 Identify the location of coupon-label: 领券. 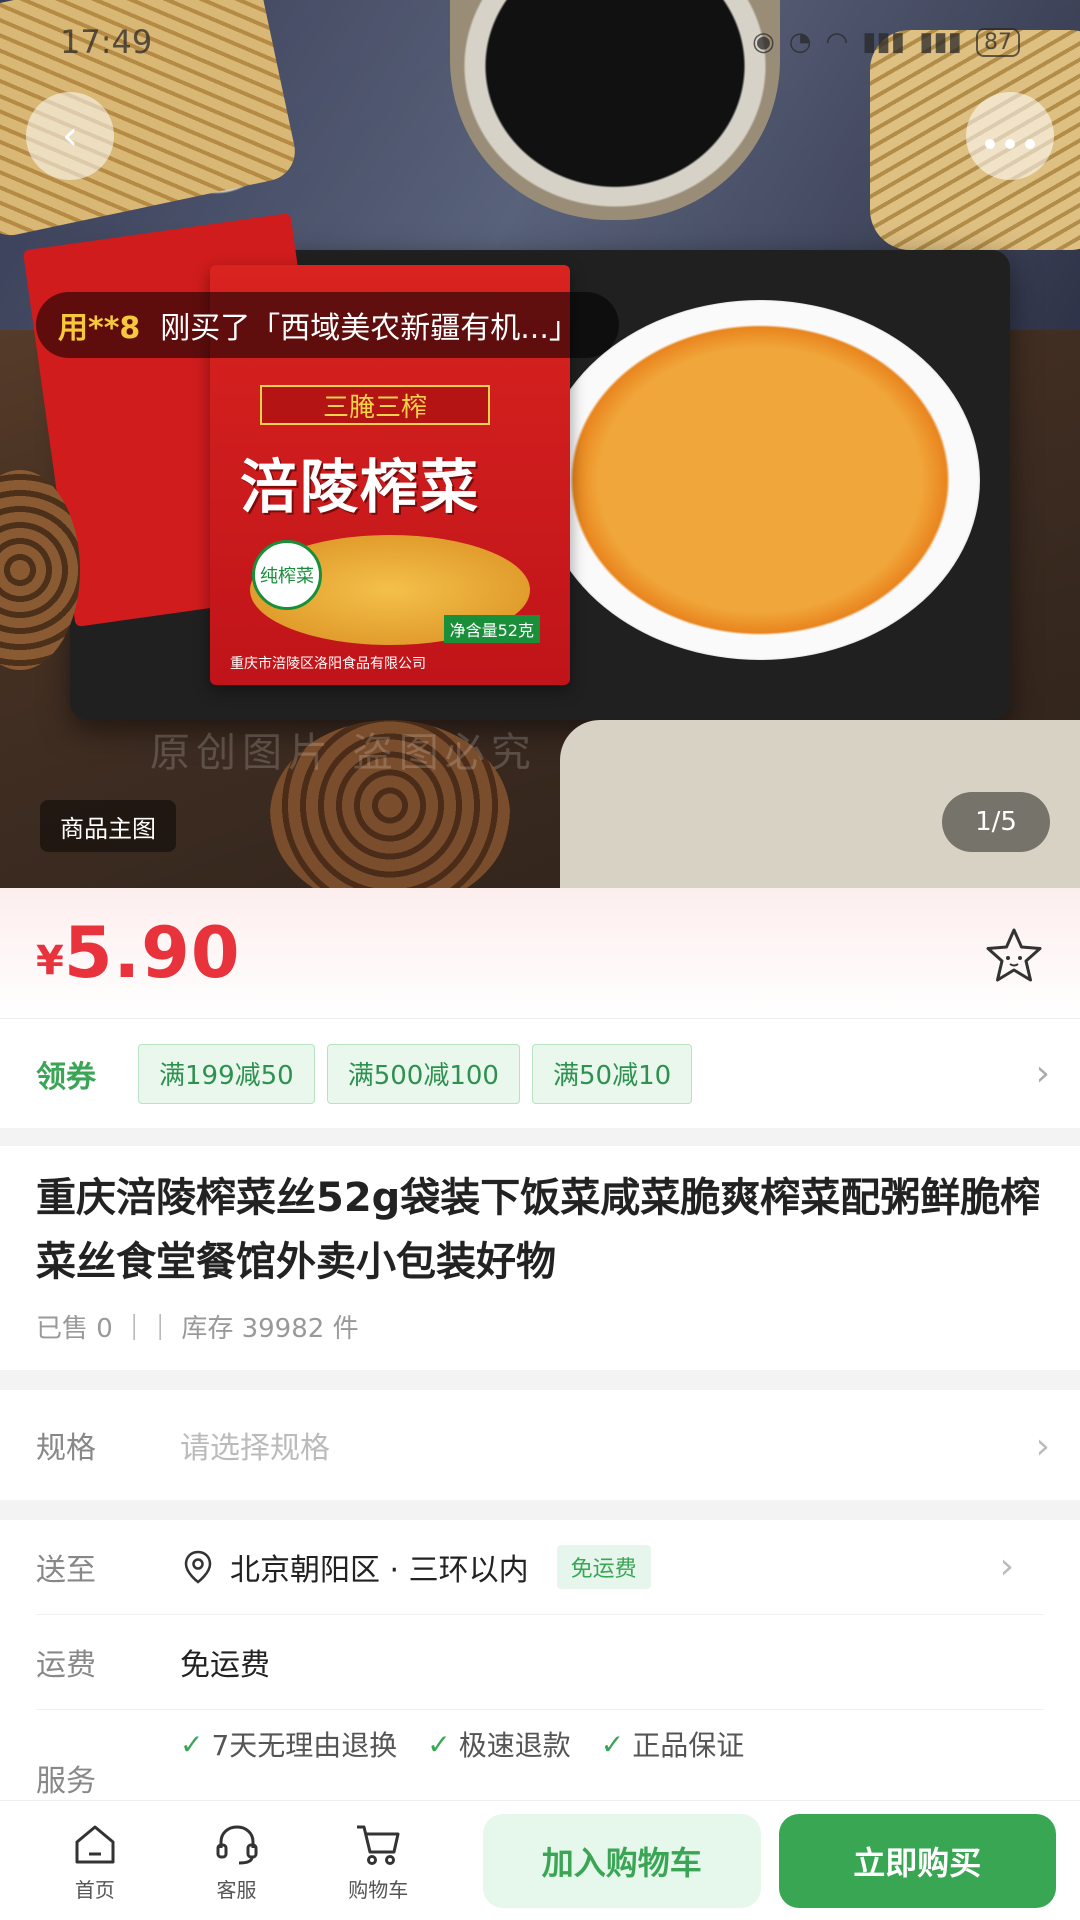
(66, 1077).